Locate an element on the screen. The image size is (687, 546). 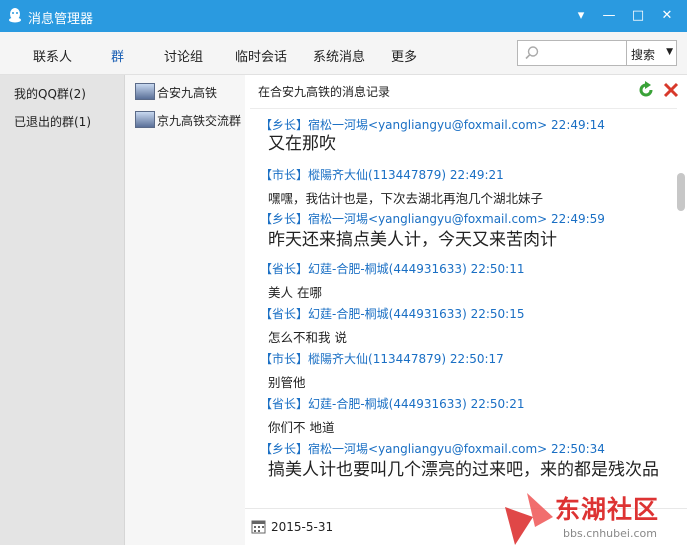
search-scope-select: 搜索 ▼ is located at coordinates (651, 53).